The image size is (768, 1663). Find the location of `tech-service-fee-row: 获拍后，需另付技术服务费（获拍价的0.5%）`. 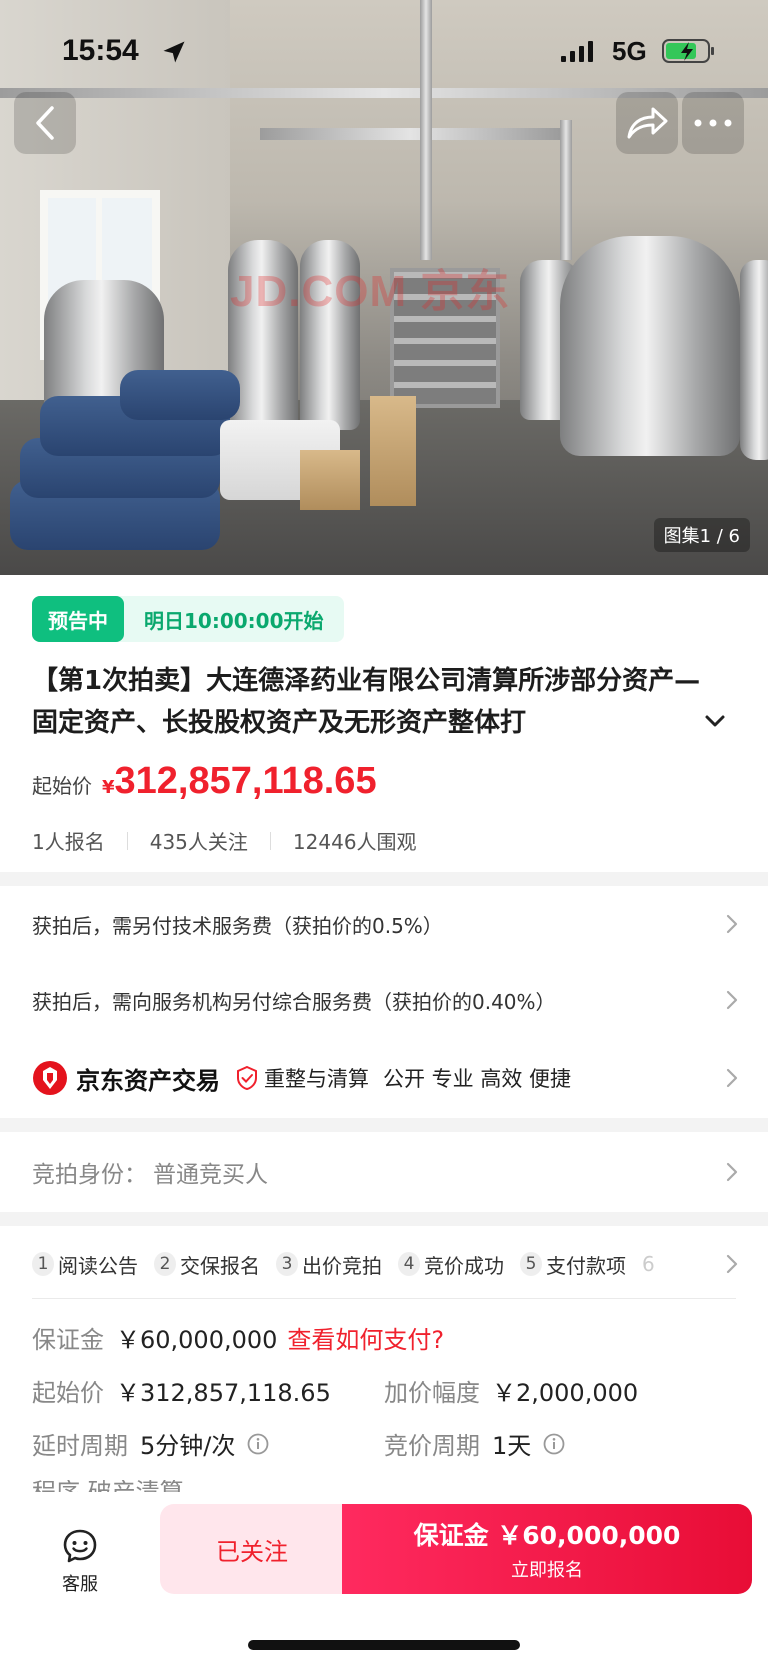

tech-service-fee-row: 获拍后，需另付技术服务费（获拍价的0.5%） is located at coordinates (384, 924).